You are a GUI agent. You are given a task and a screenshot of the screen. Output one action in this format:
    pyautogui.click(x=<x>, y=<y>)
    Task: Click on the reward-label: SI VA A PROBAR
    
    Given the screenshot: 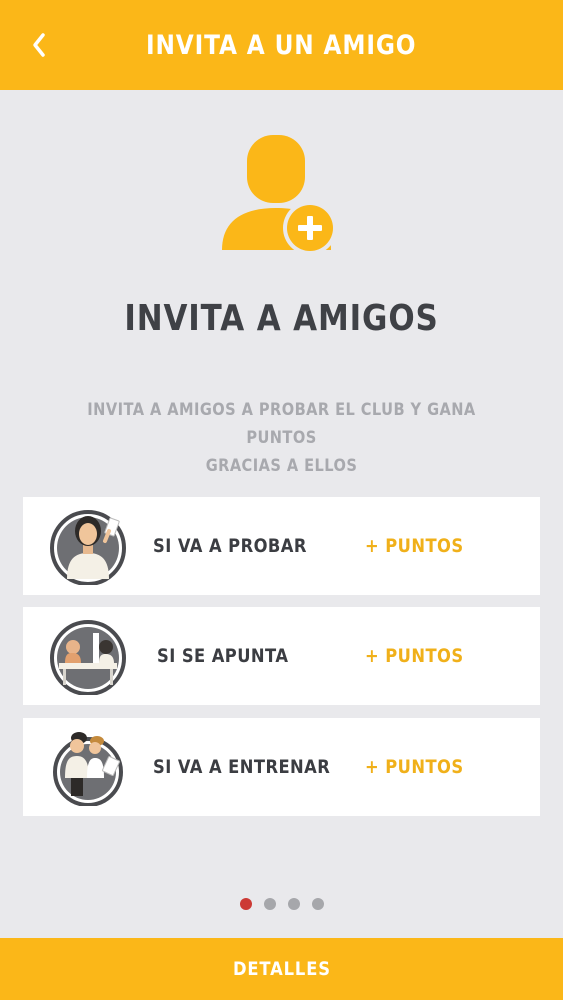 What is the action you would take?
    pyautogui.click(x=230, y=546)
    